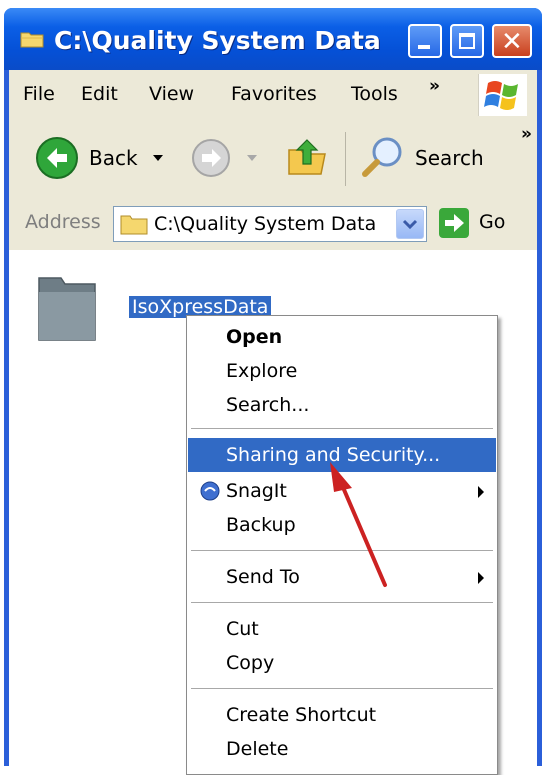 The height and width of the screenshot is (775, 548). I want to click on toolbar-separator, so click(345, 159).